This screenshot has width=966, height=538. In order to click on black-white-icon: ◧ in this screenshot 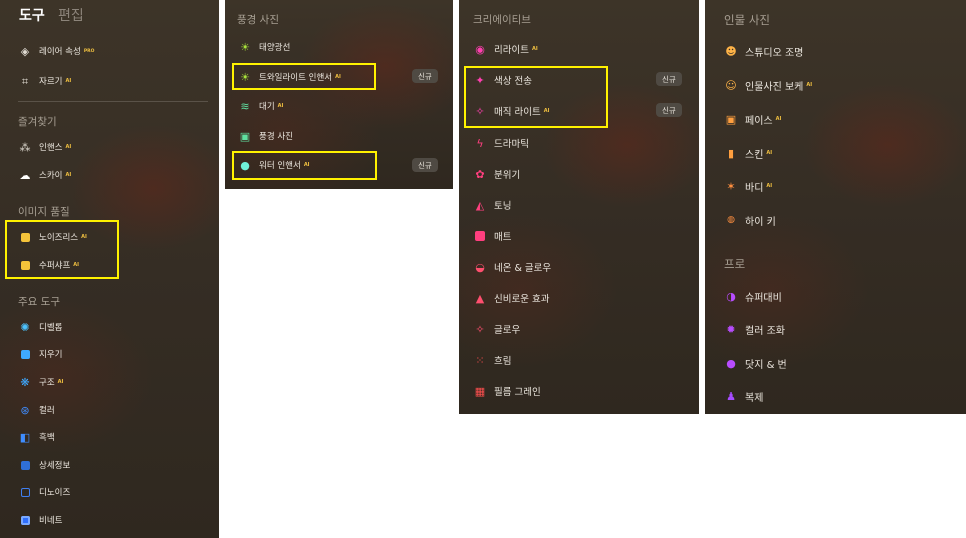, I will do `click(25, 437)`.